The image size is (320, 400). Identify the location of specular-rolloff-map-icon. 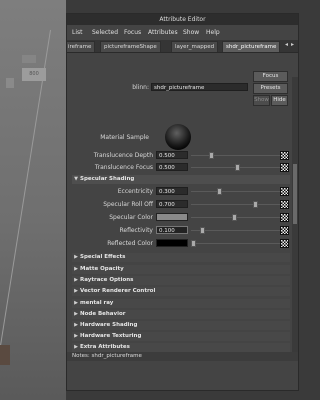
(284, 204).